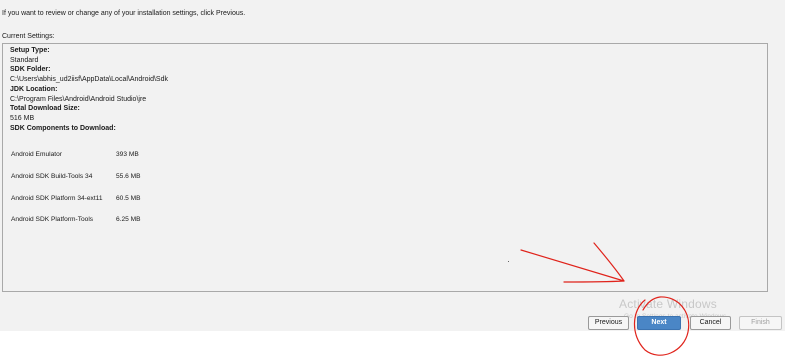  What do you see at coordinates (76, 155) in the screenshot?
I see `component-row: Android Emulator 393 MB` at bounding box center [76, 155].